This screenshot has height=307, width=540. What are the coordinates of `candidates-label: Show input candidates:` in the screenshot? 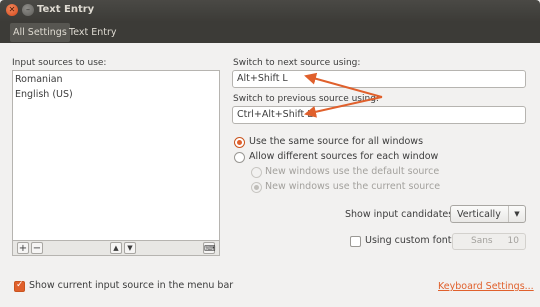 It's located at (401, 214).